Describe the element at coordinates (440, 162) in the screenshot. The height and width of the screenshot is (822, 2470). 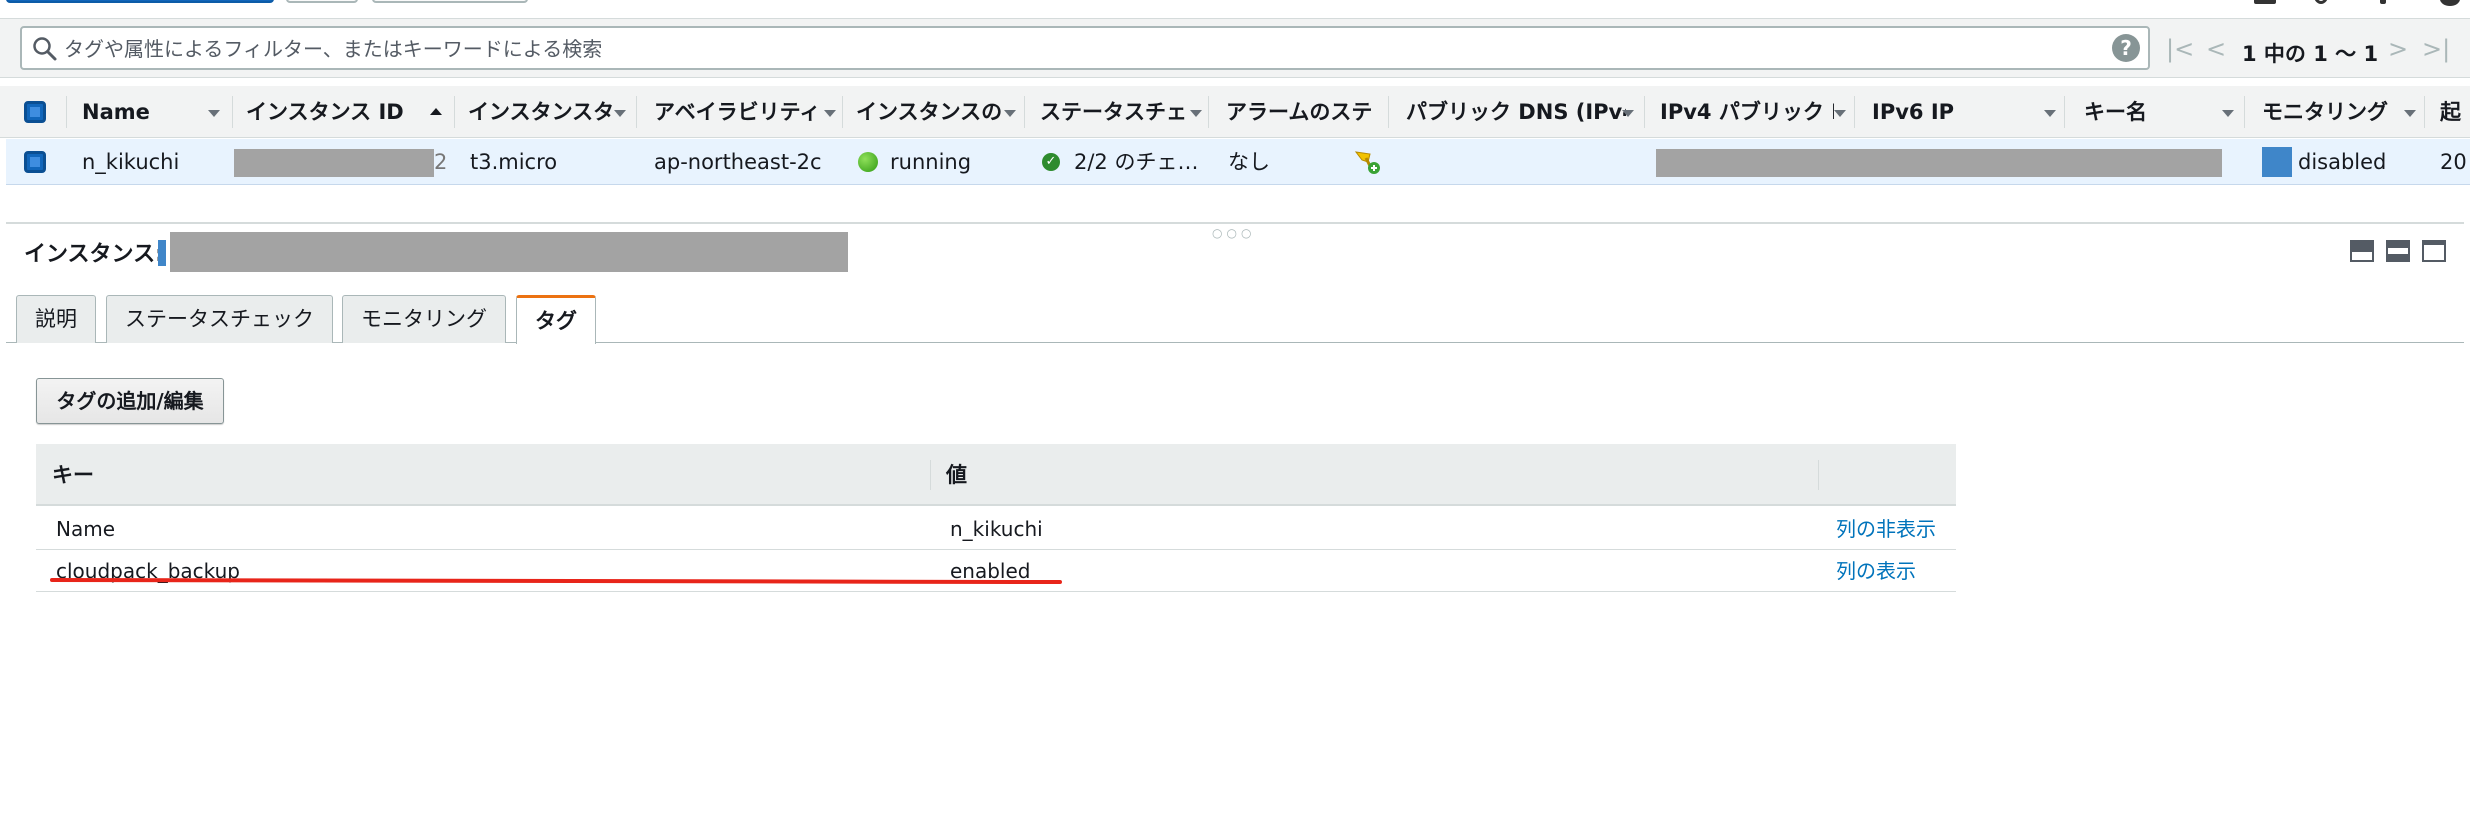
I see `cell-instance-id-suffix: 2` at that location.